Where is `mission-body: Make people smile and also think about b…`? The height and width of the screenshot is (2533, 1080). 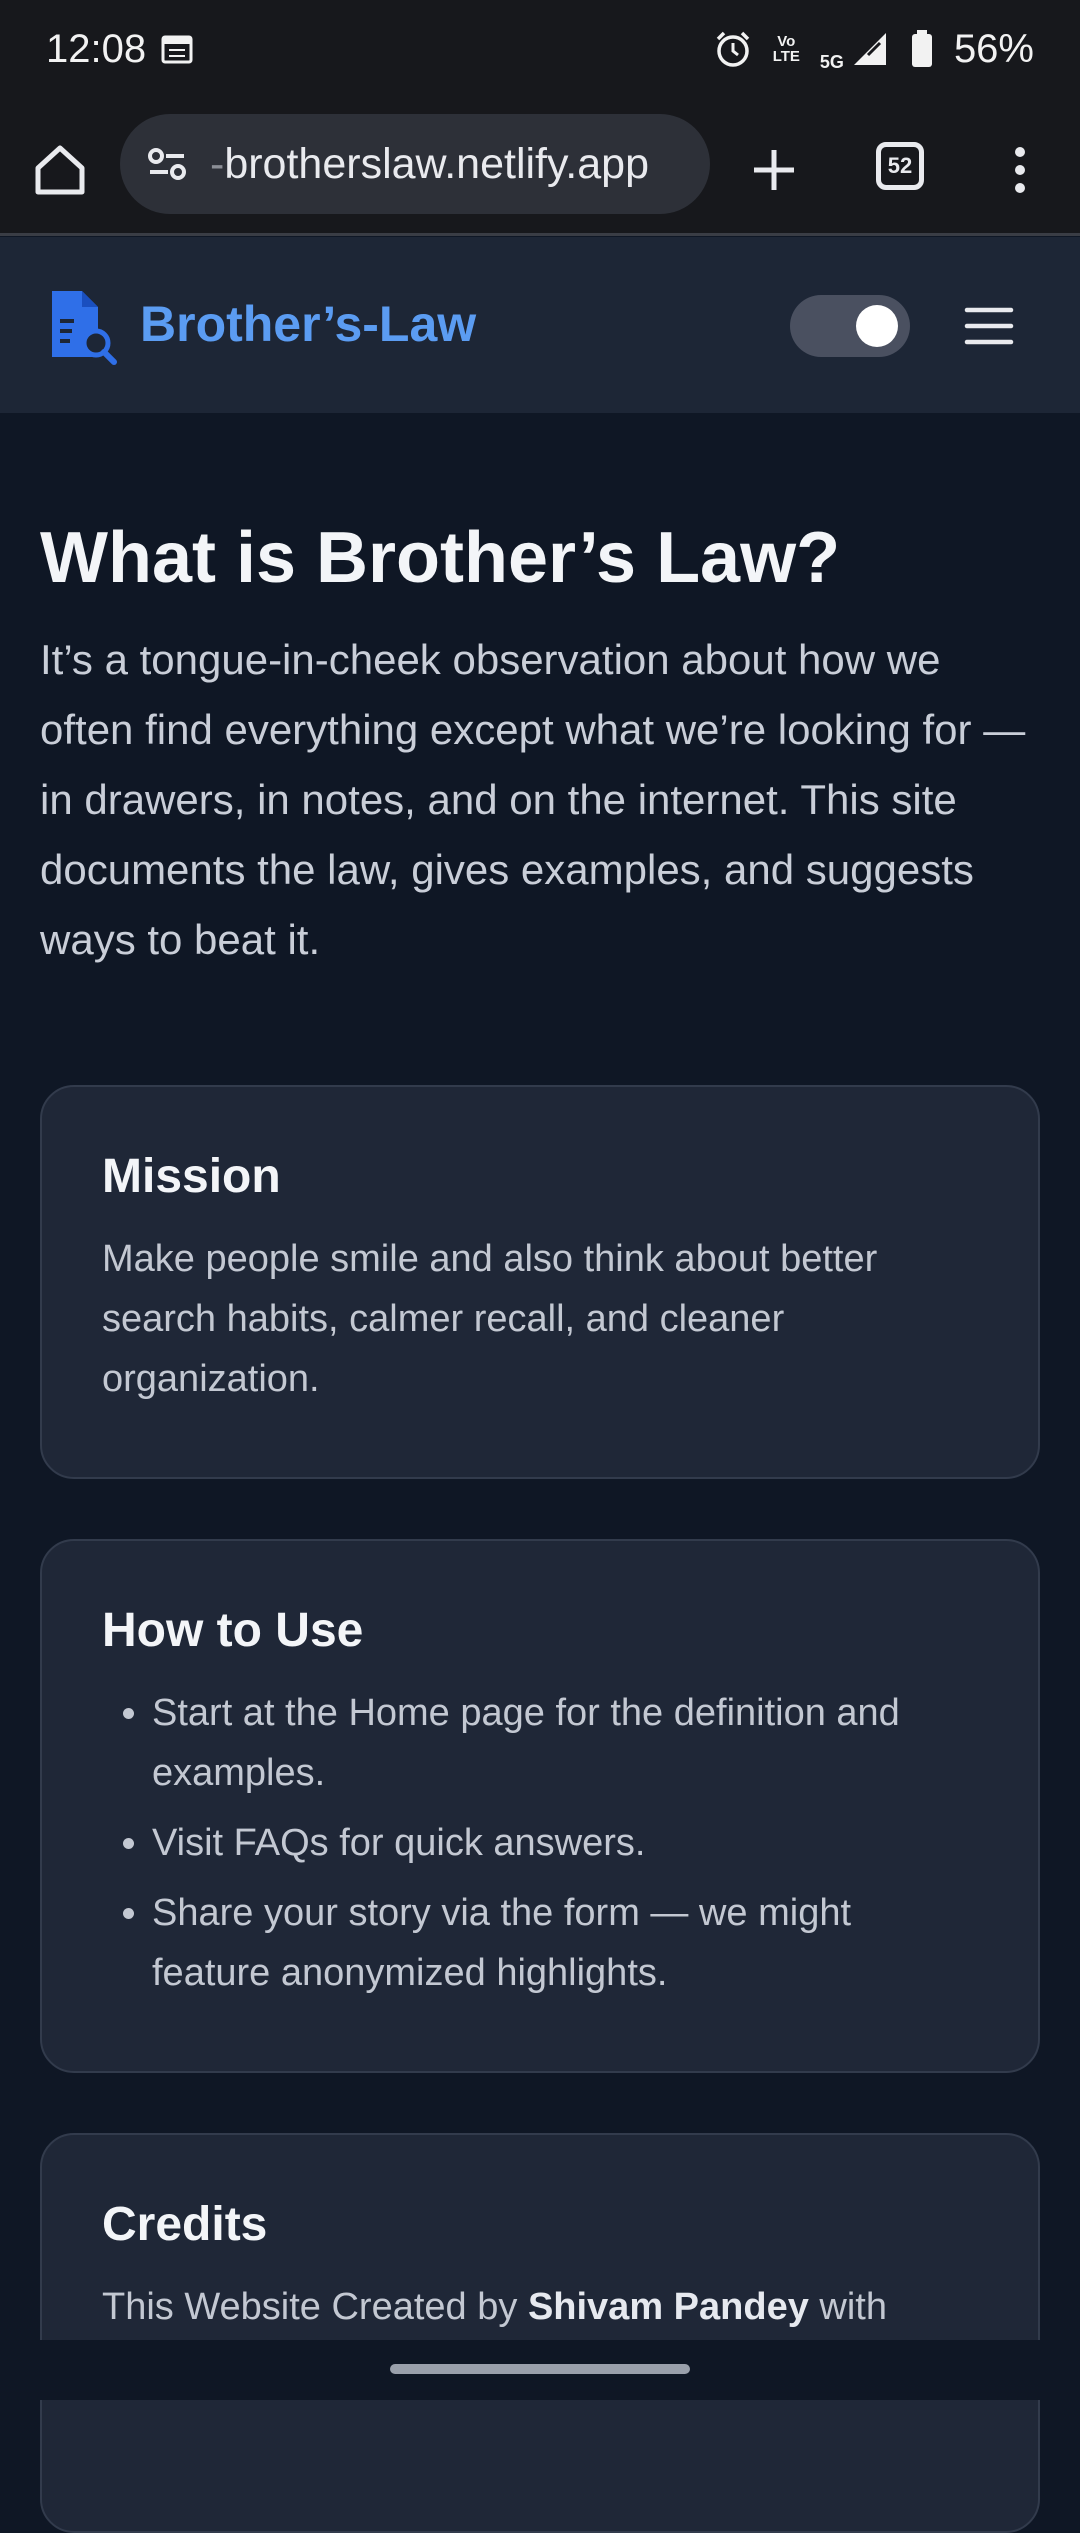
mission-body: Make people smile and also think about b… is located at coordinates (490, 1319).